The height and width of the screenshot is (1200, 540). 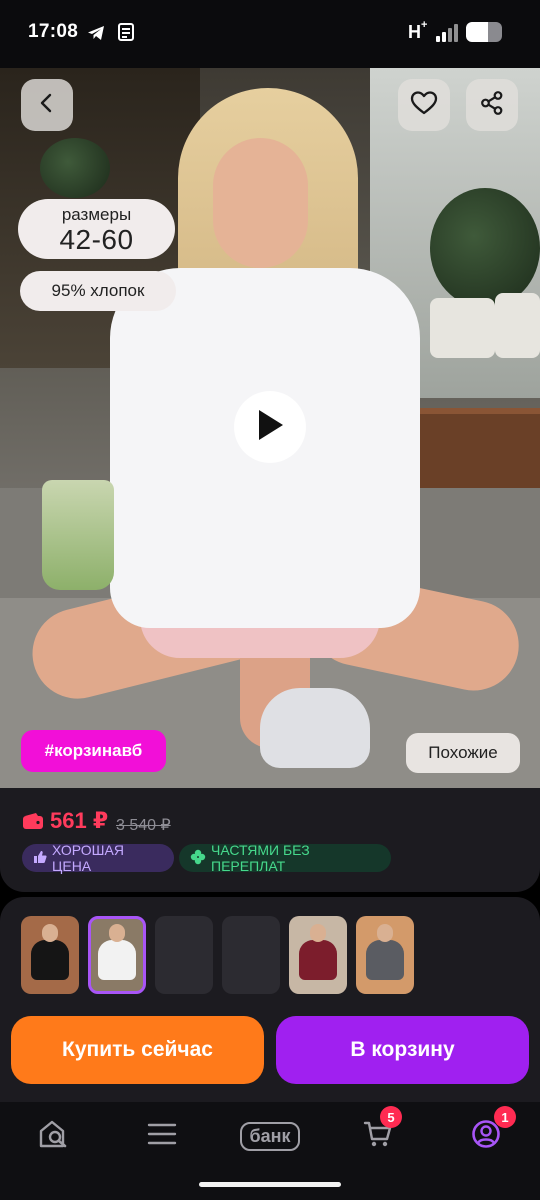 I want to click on action-bar: Купить сейчас В корзину, so click(x=270, y=1055).